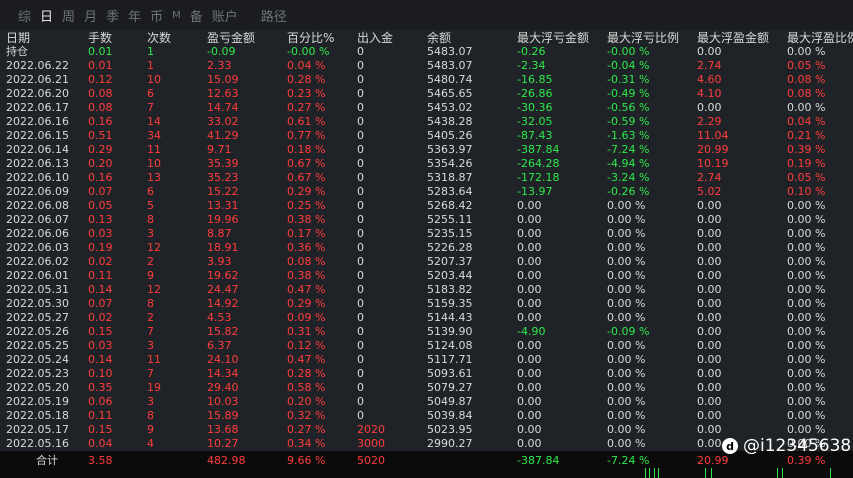  I want to click on cell-pnl: 15.82, so click(223, 331).